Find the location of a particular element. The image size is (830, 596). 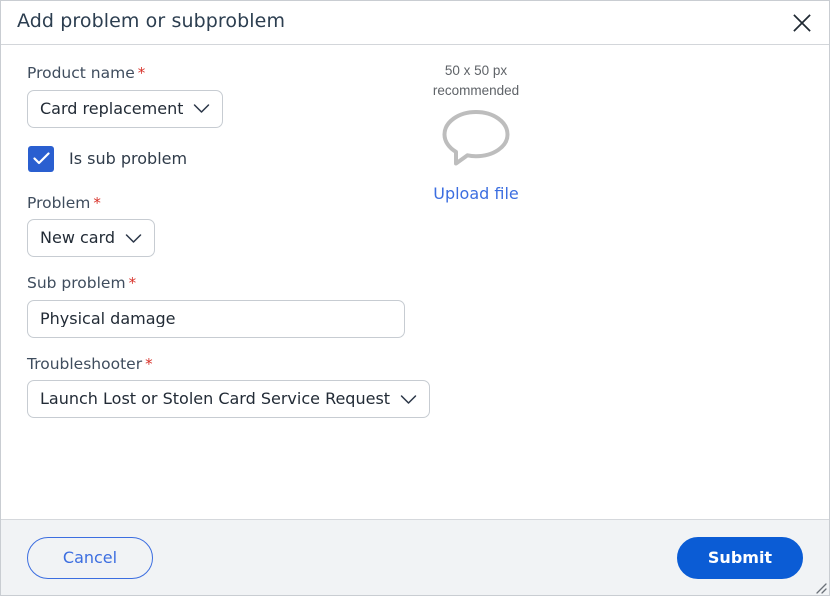

problem-select: New card is located at coordinates (91, 238).